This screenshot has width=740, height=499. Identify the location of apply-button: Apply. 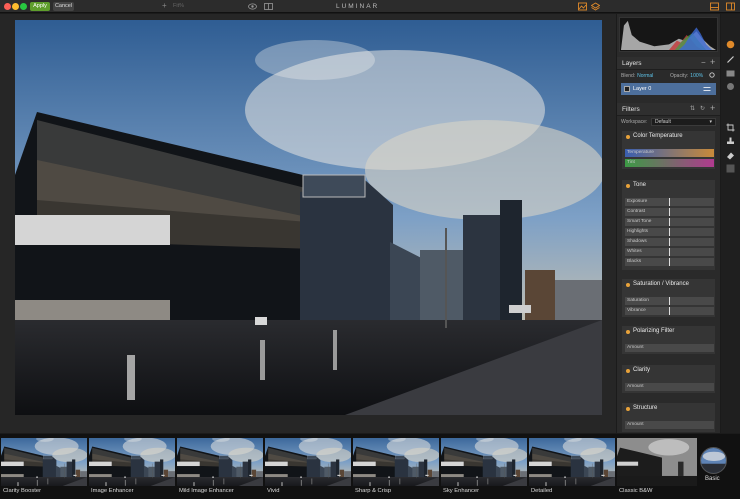
(40, 6).